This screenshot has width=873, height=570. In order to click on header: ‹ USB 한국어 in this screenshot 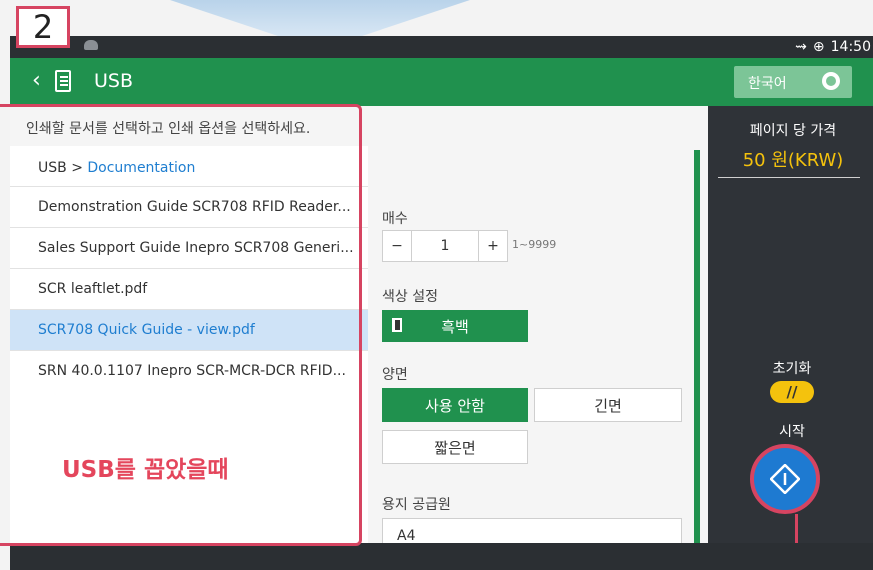, I will do `click(441, 82)`.